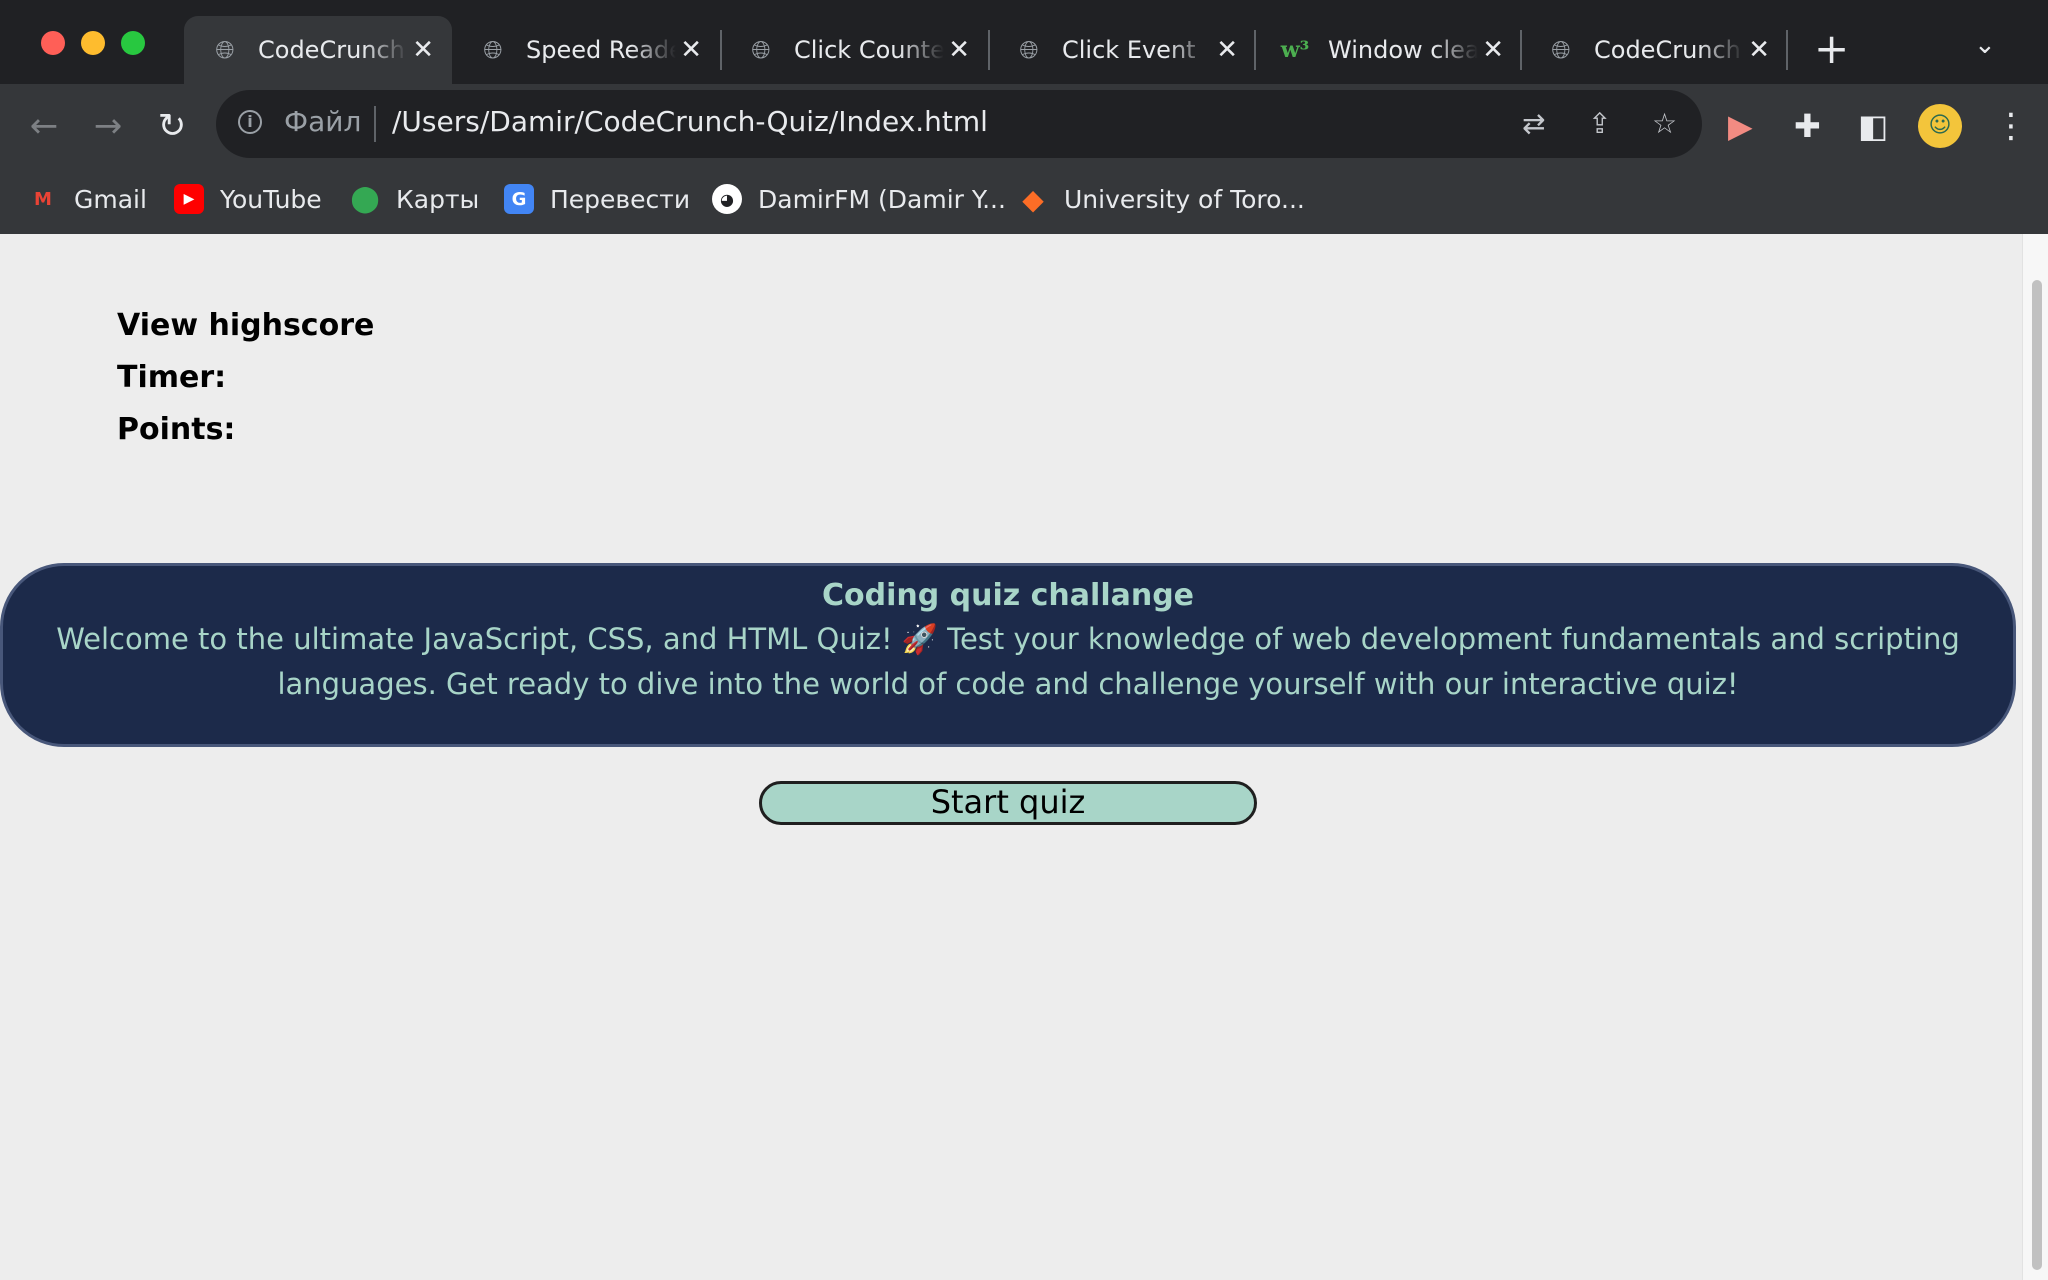 The height and width of the screenshot is (1280, 2048). I want to click on reload-icon: ↻, so click(172, 126).